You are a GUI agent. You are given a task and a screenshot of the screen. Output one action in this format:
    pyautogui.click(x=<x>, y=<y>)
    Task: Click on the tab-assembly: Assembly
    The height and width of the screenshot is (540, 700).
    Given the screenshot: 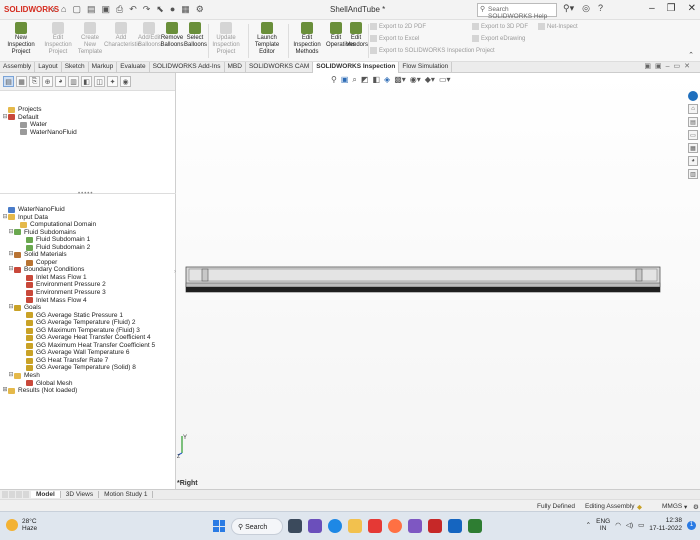 What is the action you would take?
    pyautogui.click(x=18, y=67)
    